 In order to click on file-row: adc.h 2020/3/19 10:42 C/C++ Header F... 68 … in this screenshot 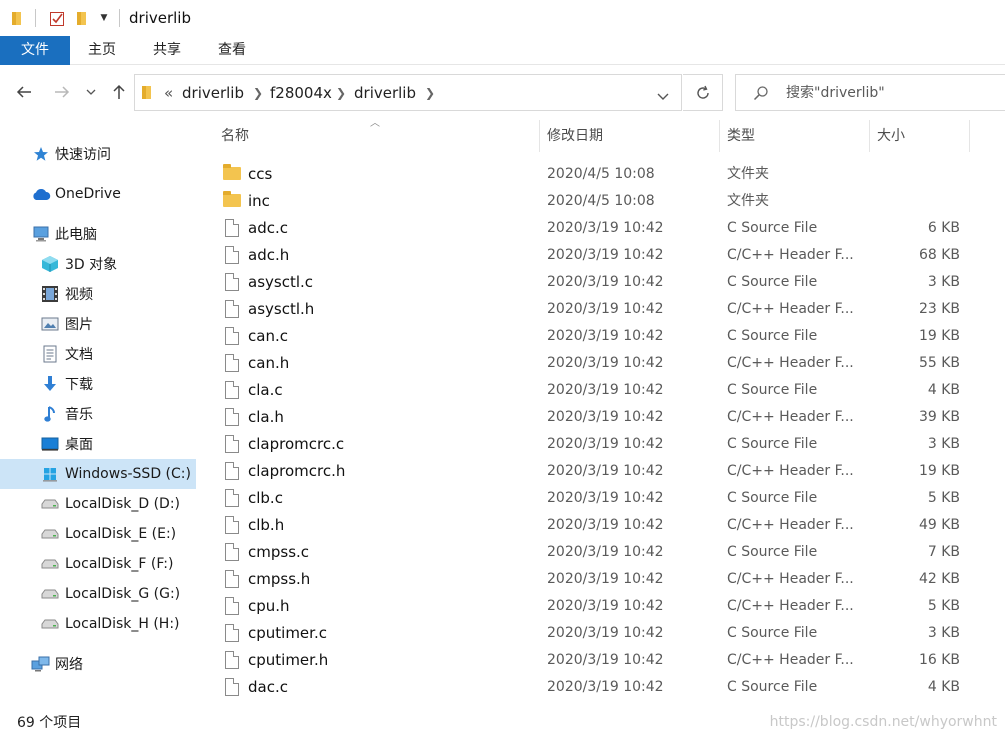, I will do `click(595, 254)`.